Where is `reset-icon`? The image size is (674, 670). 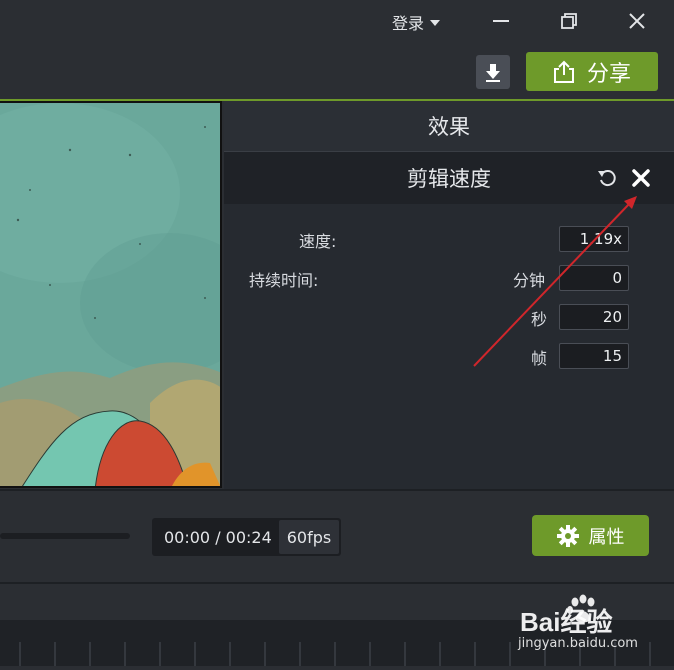
reset-icon is located at coordinates (607, 178).